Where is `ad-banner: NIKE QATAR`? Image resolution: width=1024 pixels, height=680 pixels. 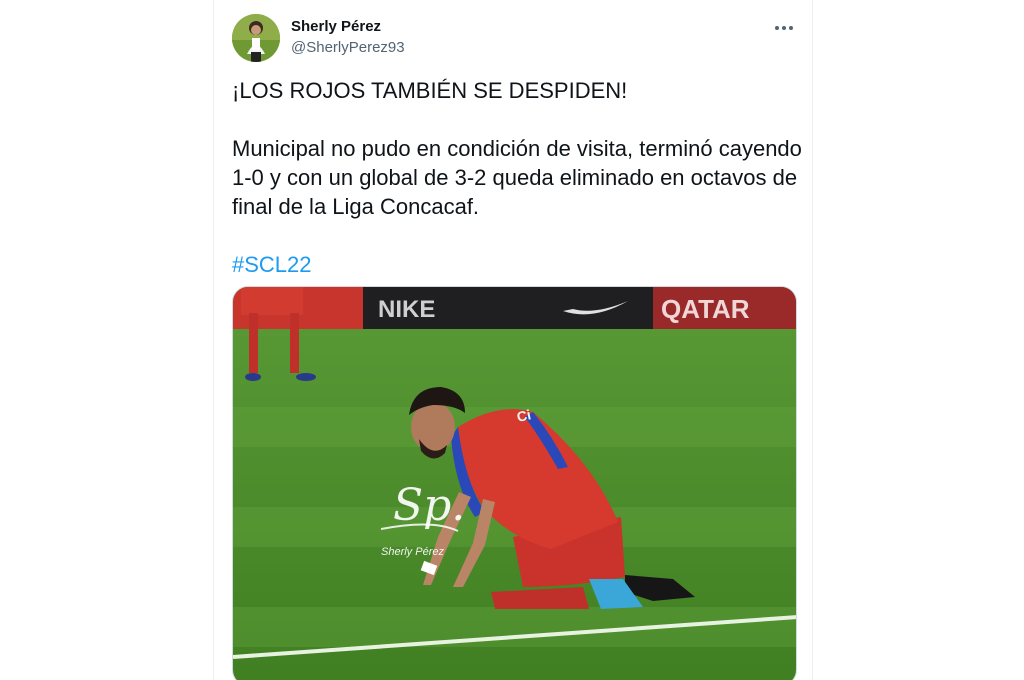 ad-banner: NIKE QATAR is located at coordinates (514, 308).